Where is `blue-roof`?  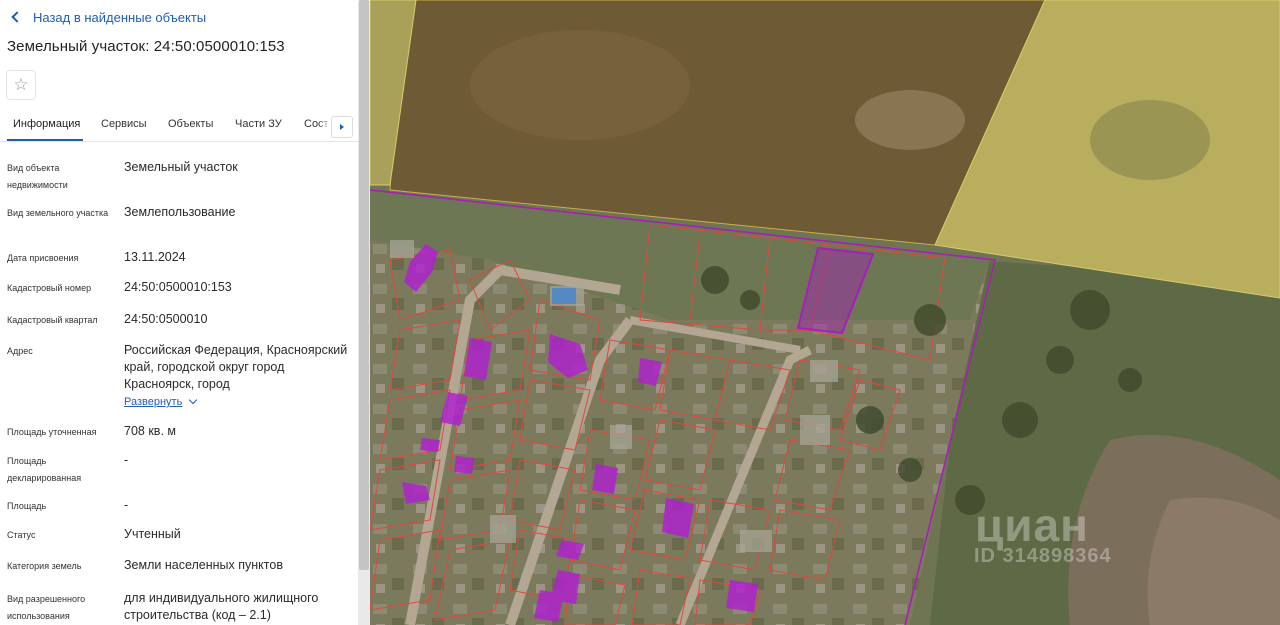 blue-roof is located at coordinates (564, 296).